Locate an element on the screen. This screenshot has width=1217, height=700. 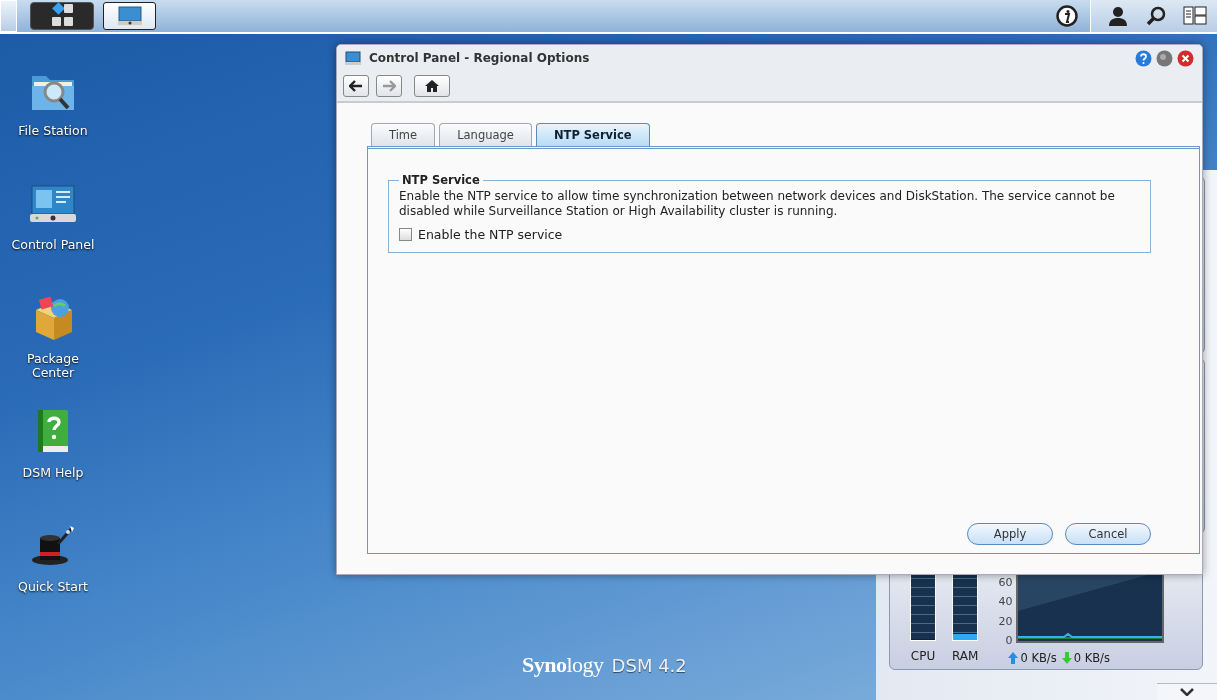
checkbox-label: Enable the NTP service is located at coordinates (490, 234).